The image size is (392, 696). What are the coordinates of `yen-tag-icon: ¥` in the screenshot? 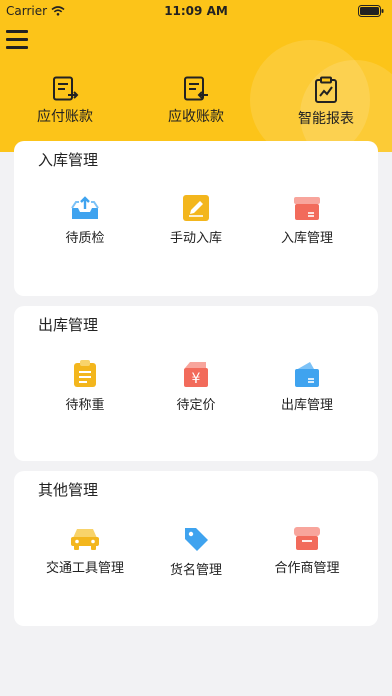 It's located at (196, 374).